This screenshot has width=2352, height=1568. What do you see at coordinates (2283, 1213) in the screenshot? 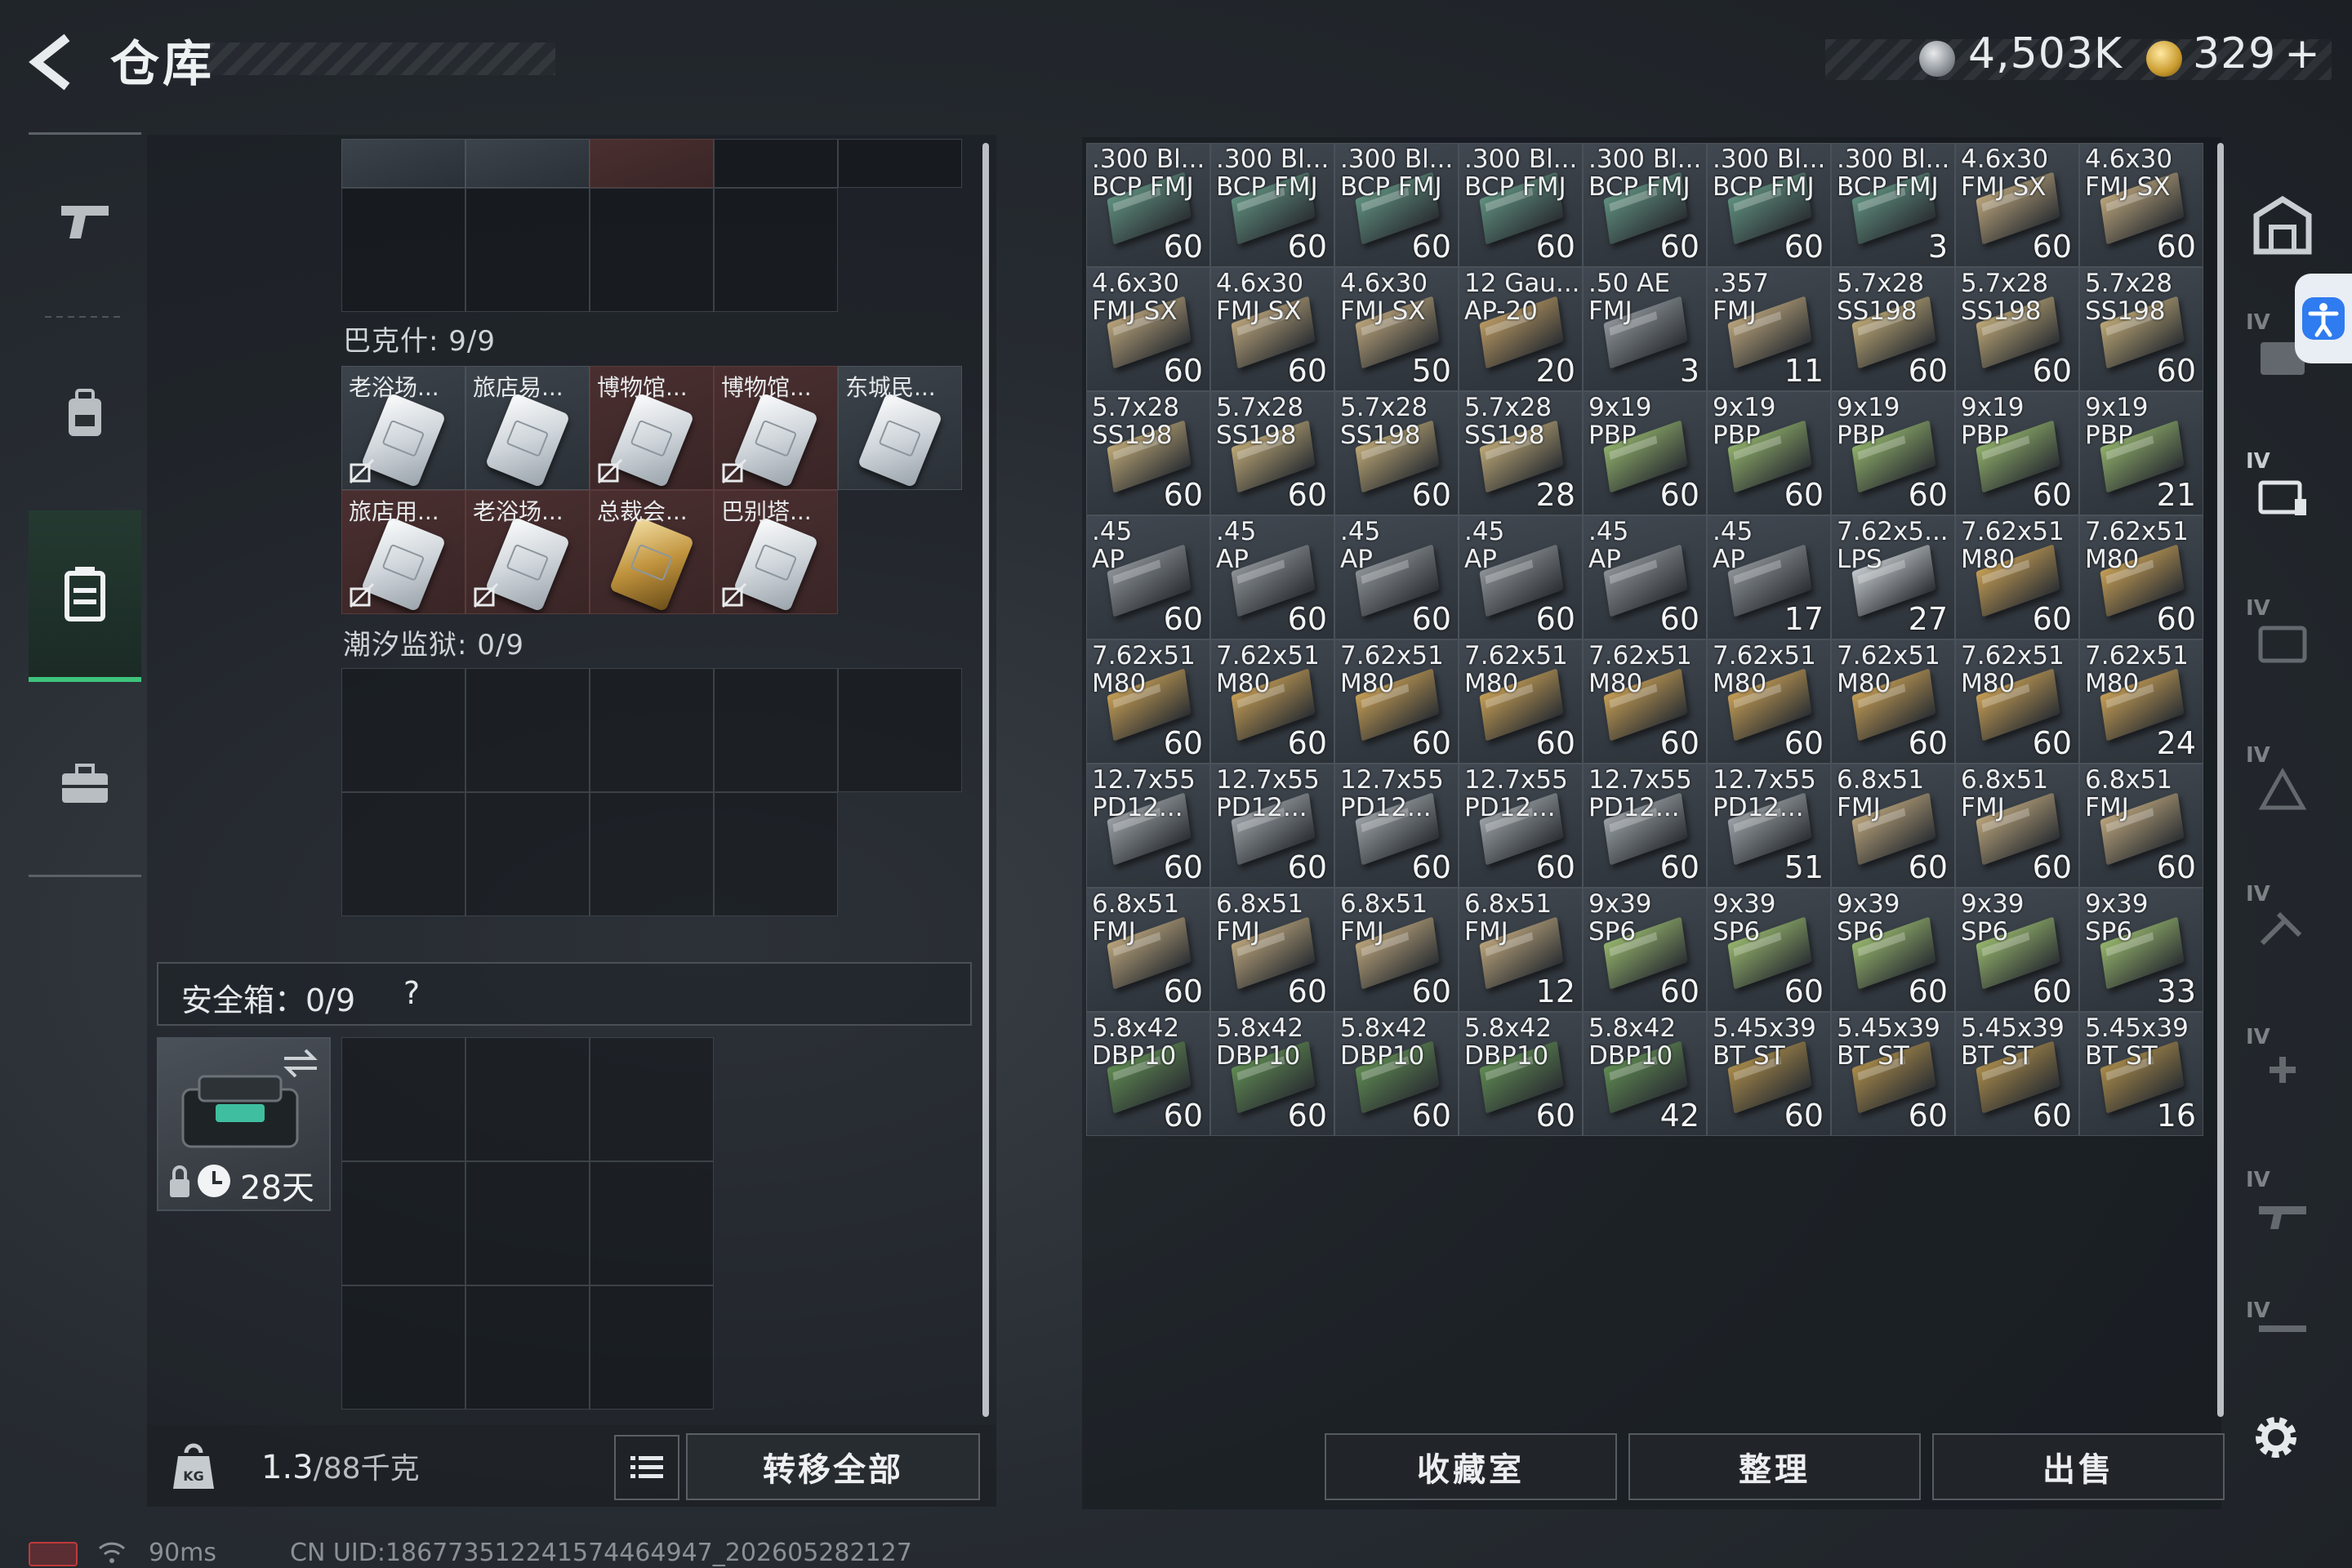
I see `category-tier-7: IV` at bounding box center [2283, 1213].